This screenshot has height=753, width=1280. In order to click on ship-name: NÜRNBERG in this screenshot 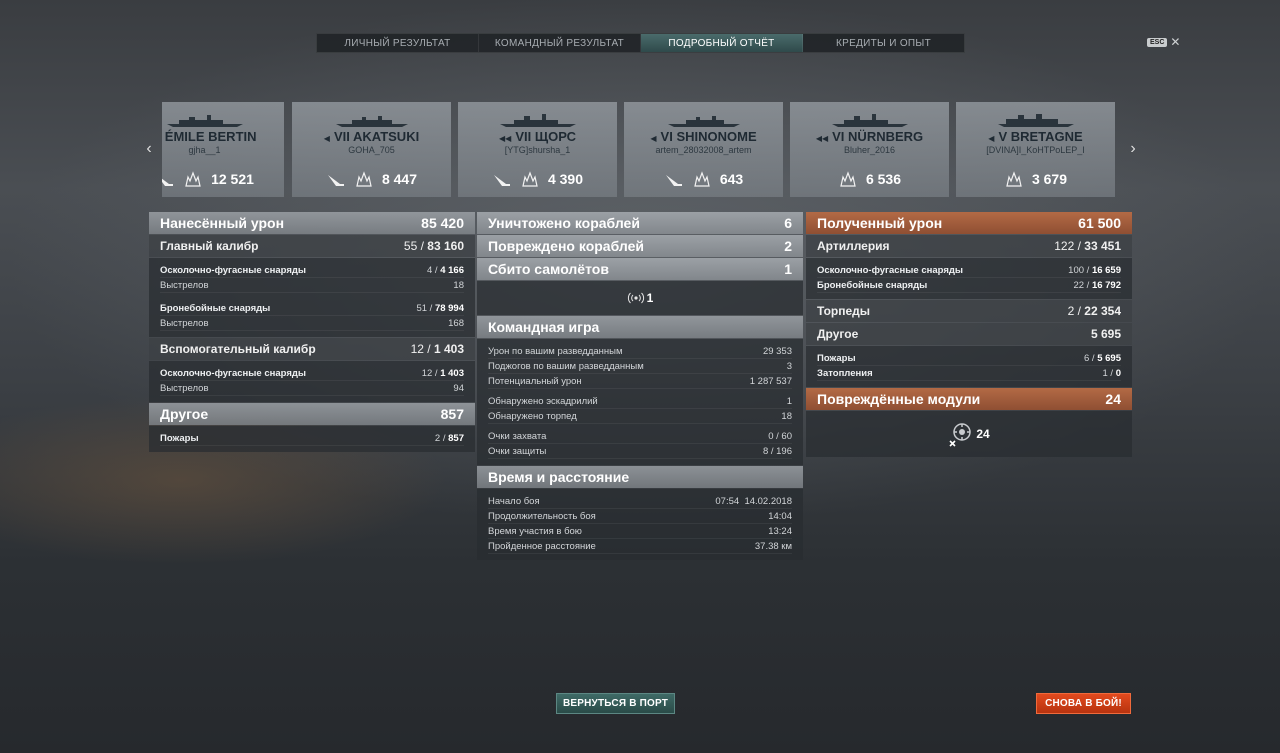, I will do `click(886, 136)`.